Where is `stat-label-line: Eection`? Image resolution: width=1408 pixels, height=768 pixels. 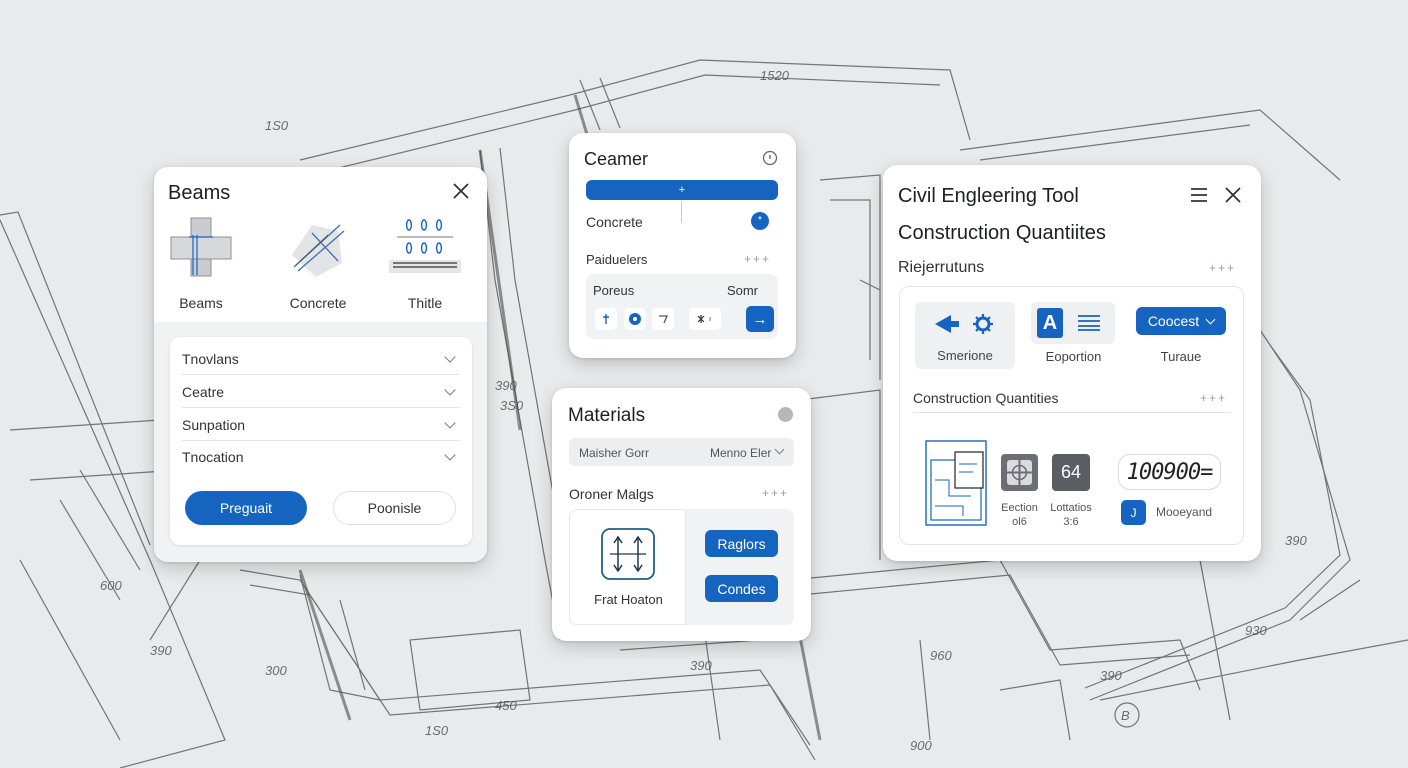
stat-label-line: Eection is located at coordinates (1019, 508).